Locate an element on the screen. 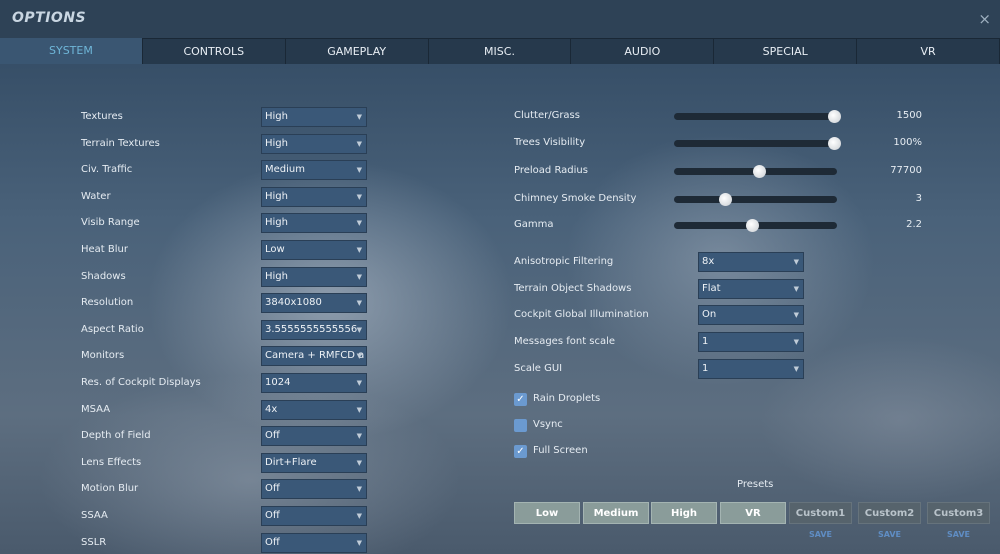  setting-label: Anisotropic Filtering is located at coordinates (564, 261).